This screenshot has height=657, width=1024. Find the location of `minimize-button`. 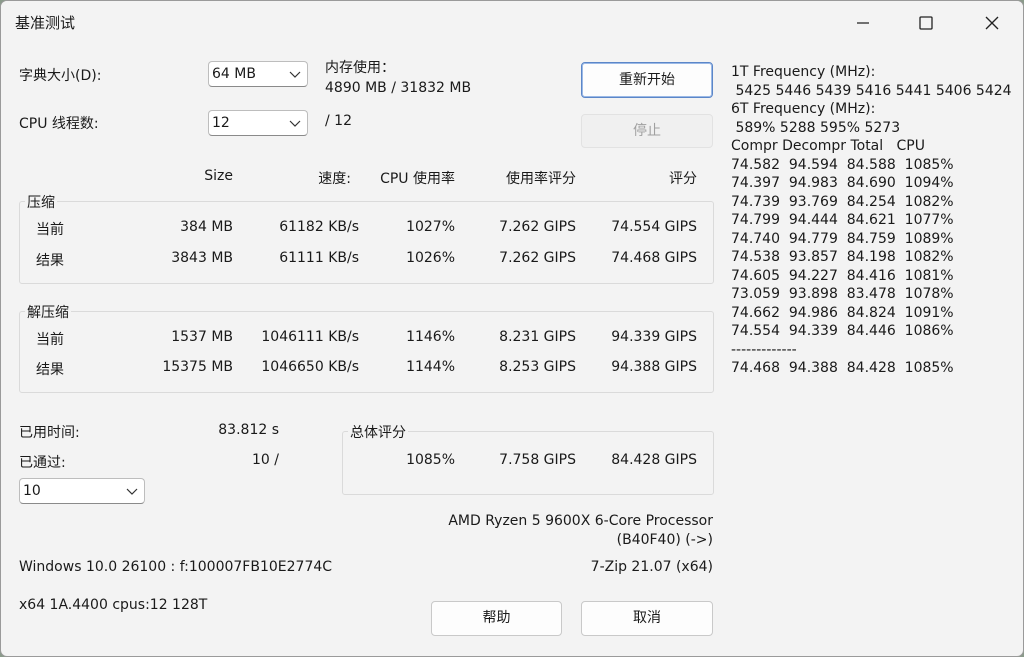

minimize-button is located at coordinates (862, 22).